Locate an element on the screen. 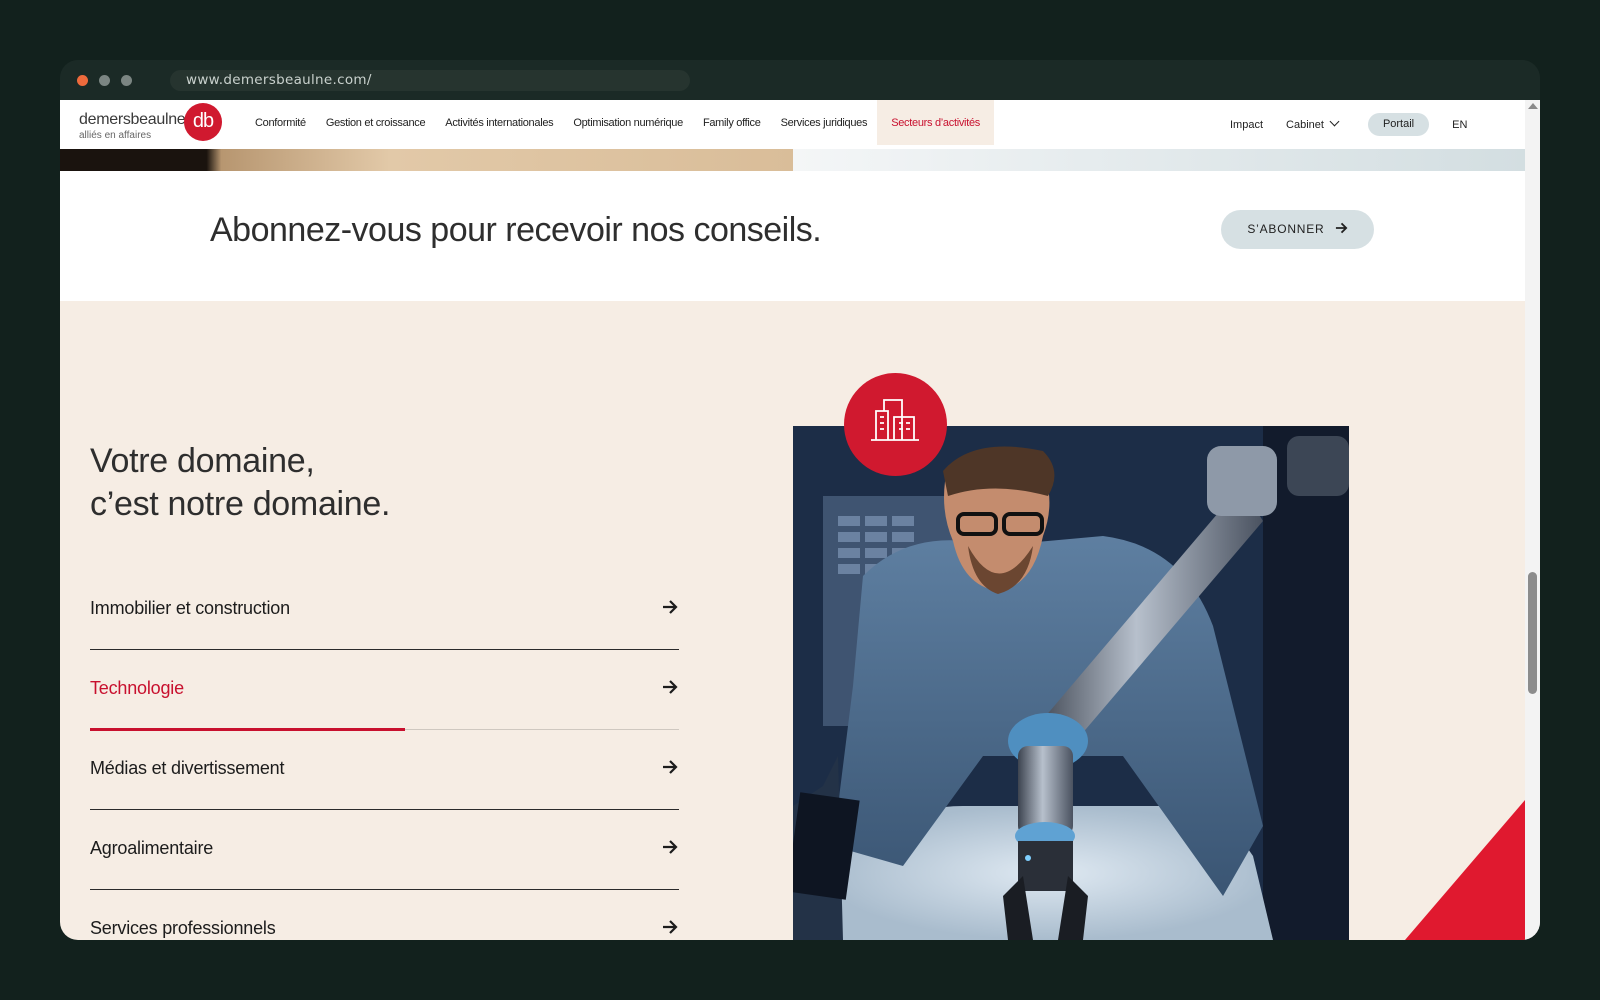 Image resolution: width=1600 pixels, height=1000 pixels. scroll-up-arrow-icon is located at coordinates (1533, 106).